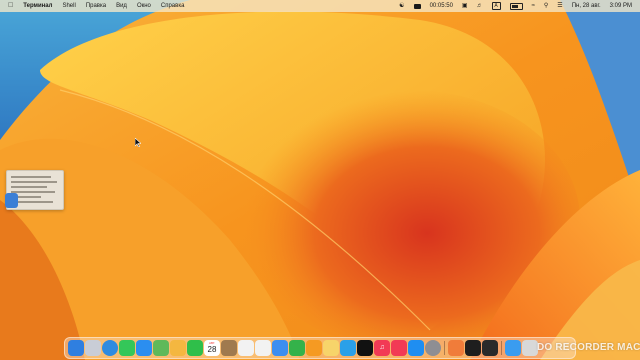  Describe the element at coordinates (178, 348) in the screenshot. I see `photos-icon` at that location.